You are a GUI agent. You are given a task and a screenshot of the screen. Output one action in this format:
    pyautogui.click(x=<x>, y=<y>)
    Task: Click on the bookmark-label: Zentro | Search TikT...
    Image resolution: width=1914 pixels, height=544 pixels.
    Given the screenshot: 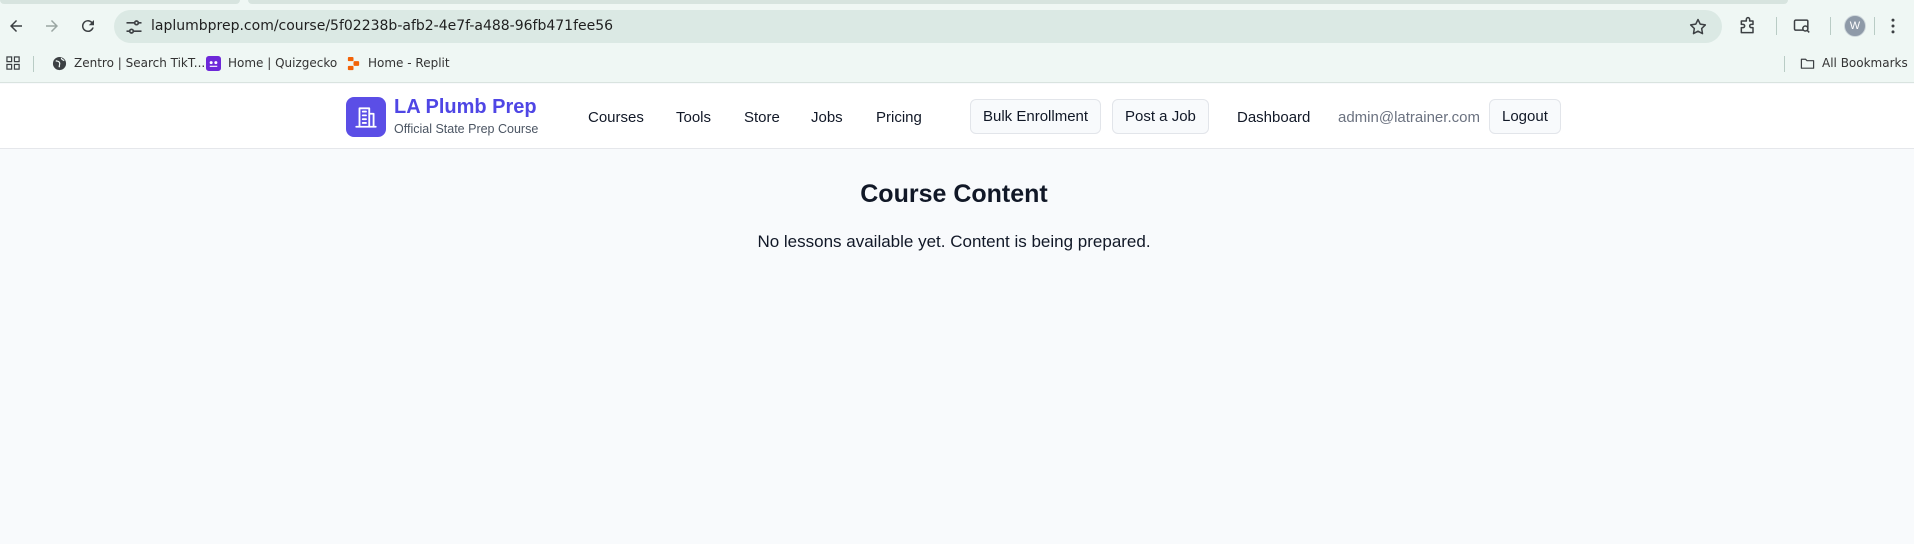 What is the action you would take?
    pyautogui.click(x=140, y=63)
    